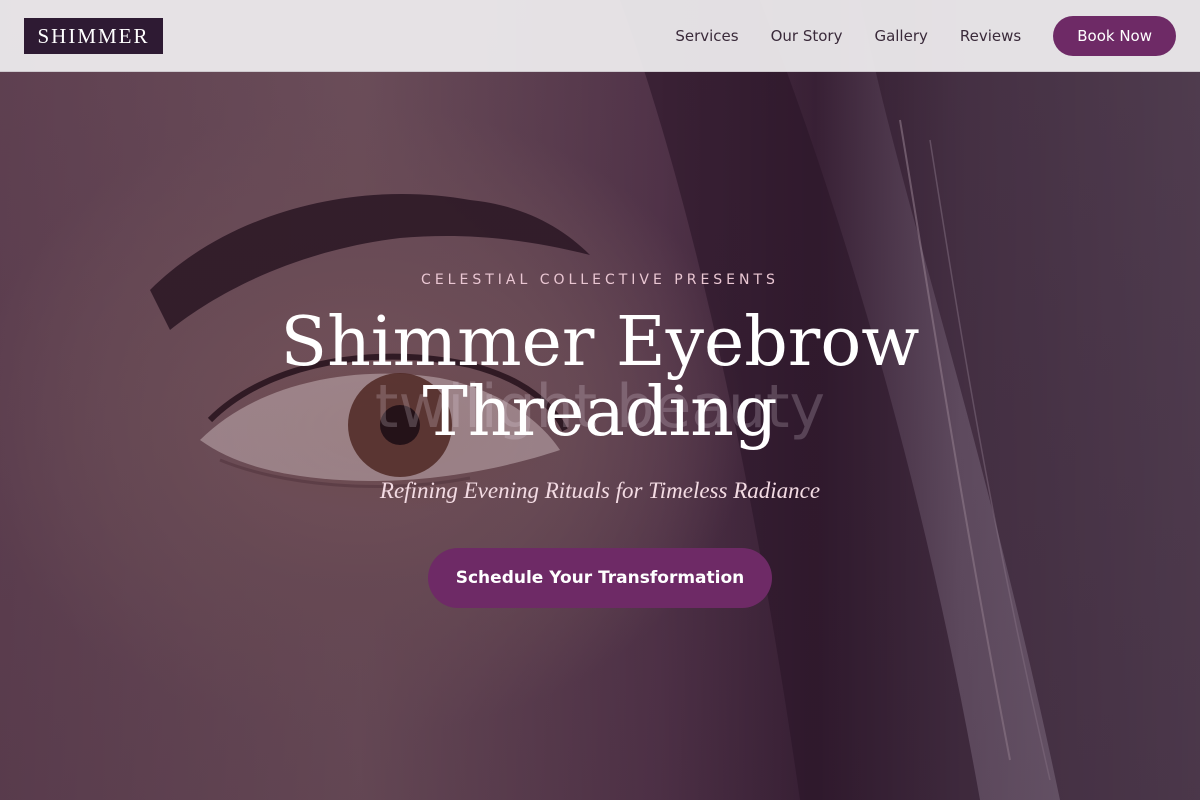 The image size is (1200, 800). I want to click on nav-services-link: Services, so click(706, 36).